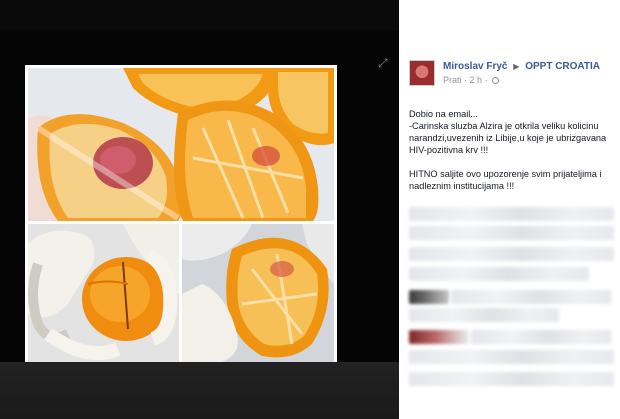  What do you see at coordinates (516, 66) in the screenshot?
I see `share-arrow-icon: ▶` at bounding box center [516, 66].